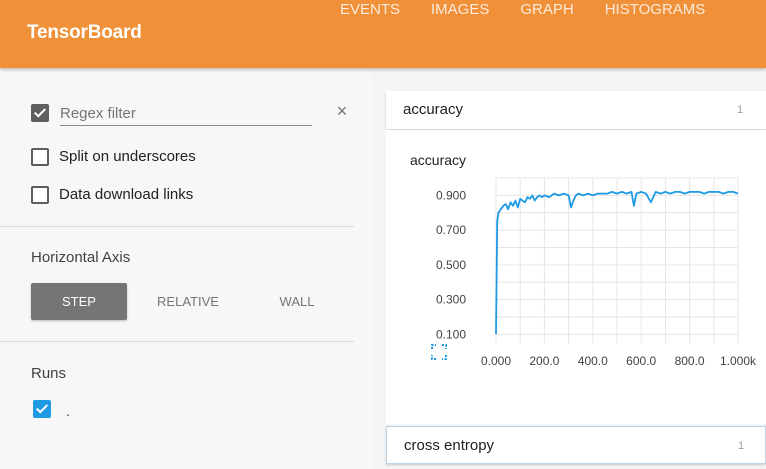 The height and width of the screenshot is (469, 766). Describe the element at coordinates (40, 157) in the screenshot. I see `split-underscores-checkbox` at that location.